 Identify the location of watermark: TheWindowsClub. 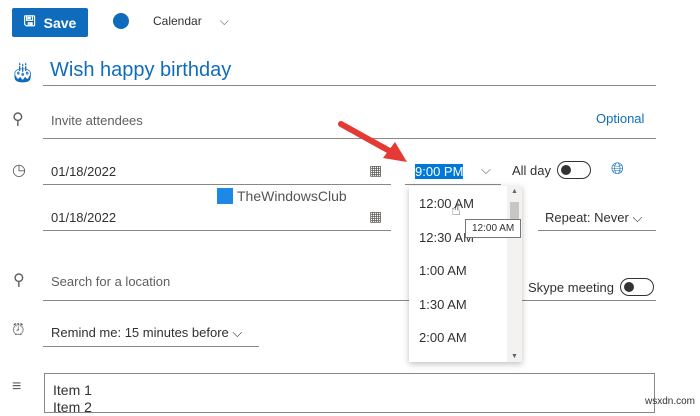
(282, 196).